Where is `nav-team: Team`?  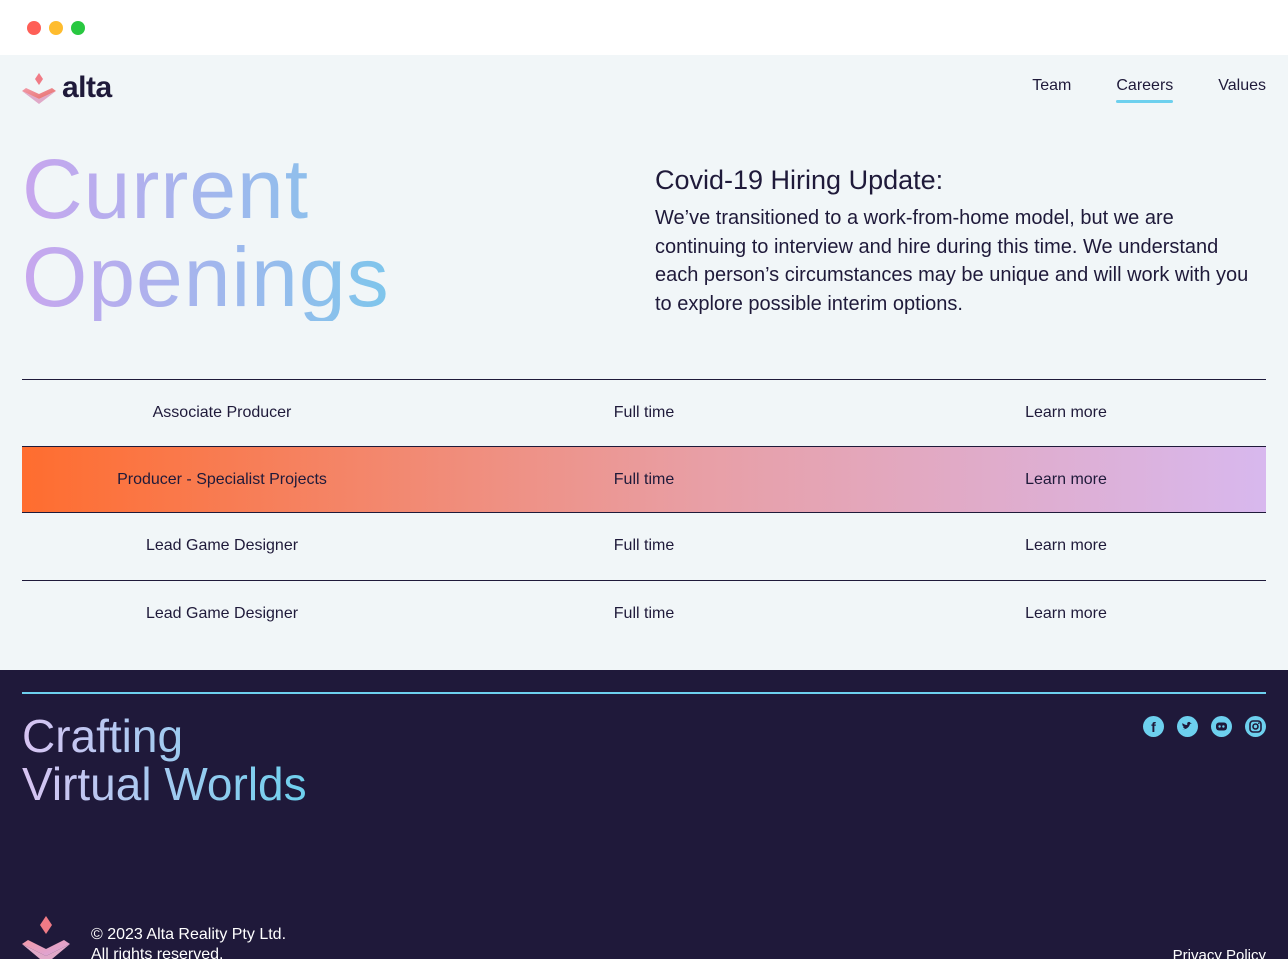 nav-team: Team is located at coordinates (1051, 89).